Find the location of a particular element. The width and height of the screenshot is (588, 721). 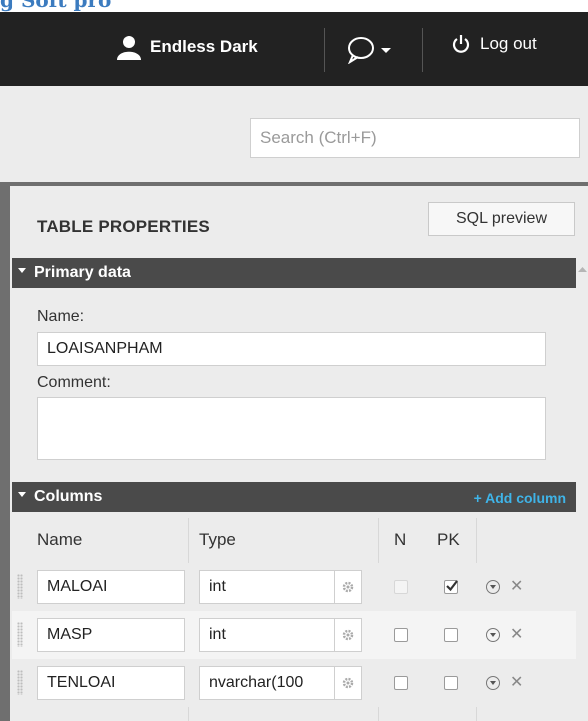

user-menu: Endless Dark is located at coordinates (187, 47).